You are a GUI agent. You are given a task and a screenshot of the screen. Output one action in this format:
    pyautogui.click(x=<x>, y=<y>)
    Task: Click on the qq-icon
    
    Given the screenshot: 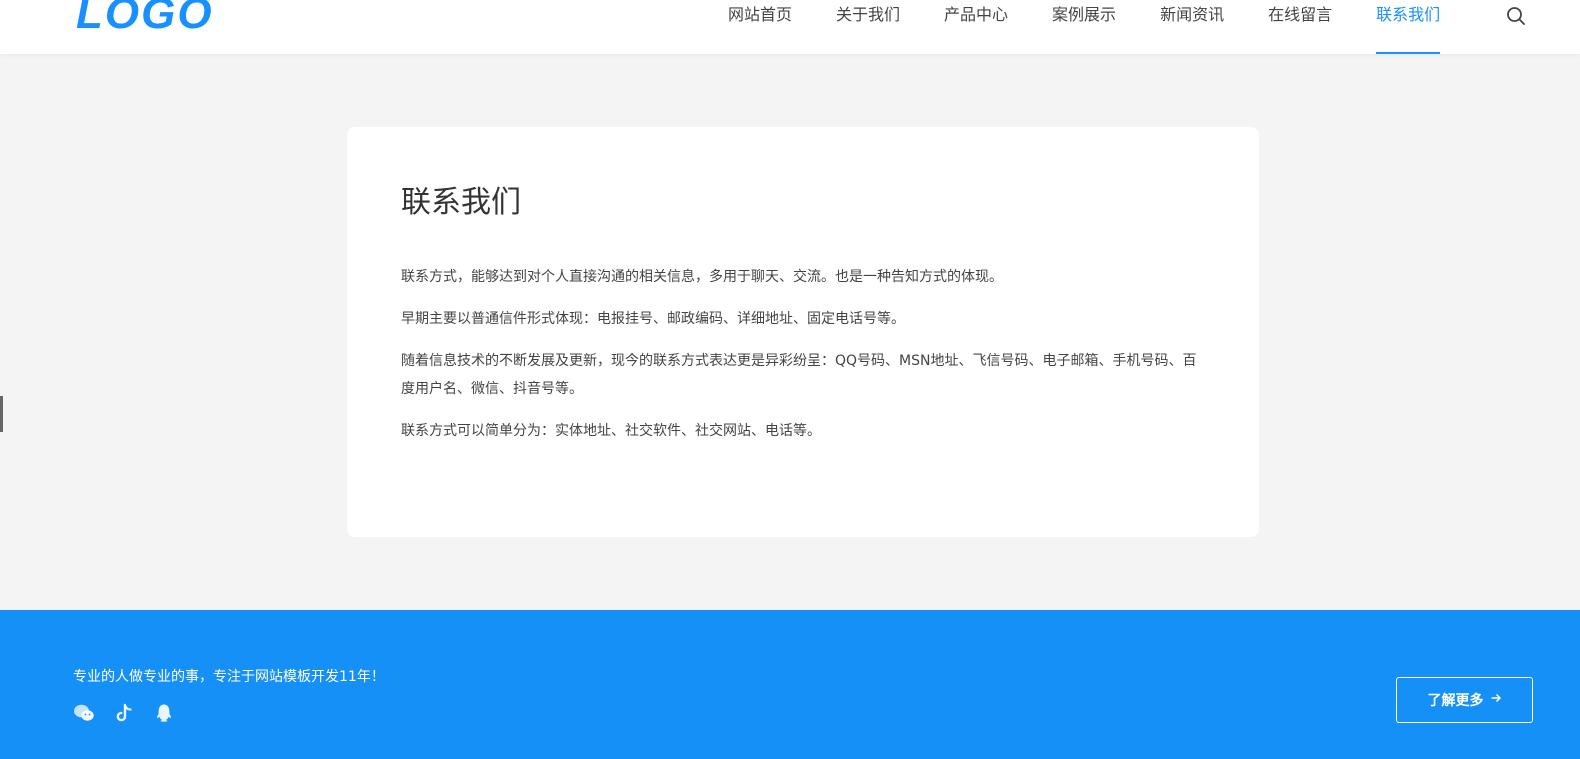 What is the action you would take?
    pyautogui.click(x=164, y=713)
    